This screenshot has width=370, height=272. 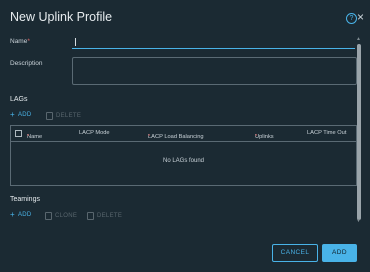 I want to click on column-lacp-time-out: LACP Time Out, so click(x=326, y=133).